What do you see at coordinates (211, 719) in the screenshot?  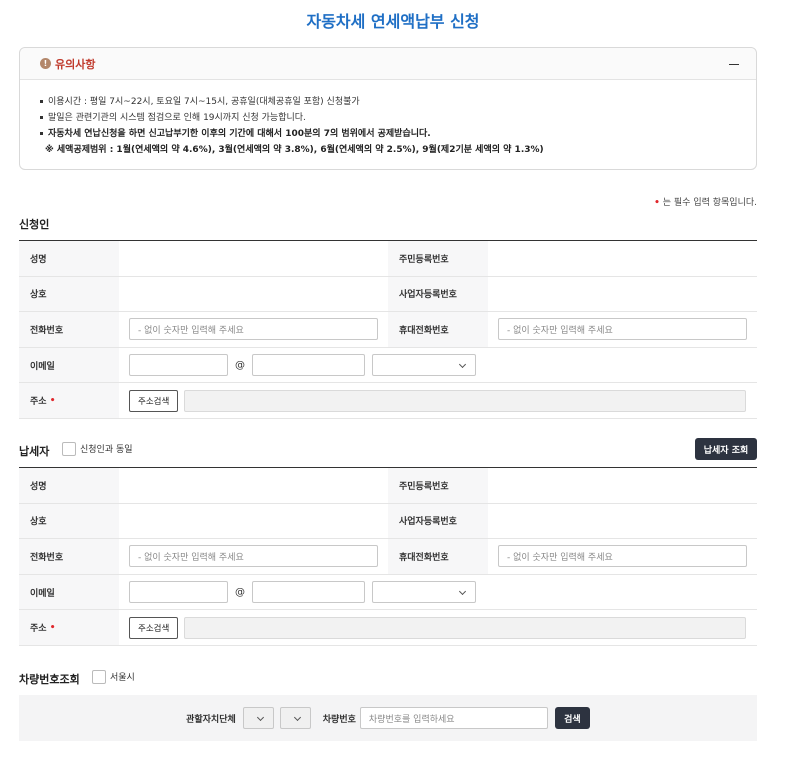 I see `jurisdiction-label: 관할자치단체` at bounding box center [211, 719].